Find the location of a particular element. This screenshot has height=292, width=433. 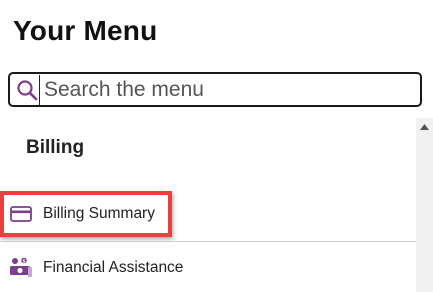

divider is located at coordinates (208, 241).